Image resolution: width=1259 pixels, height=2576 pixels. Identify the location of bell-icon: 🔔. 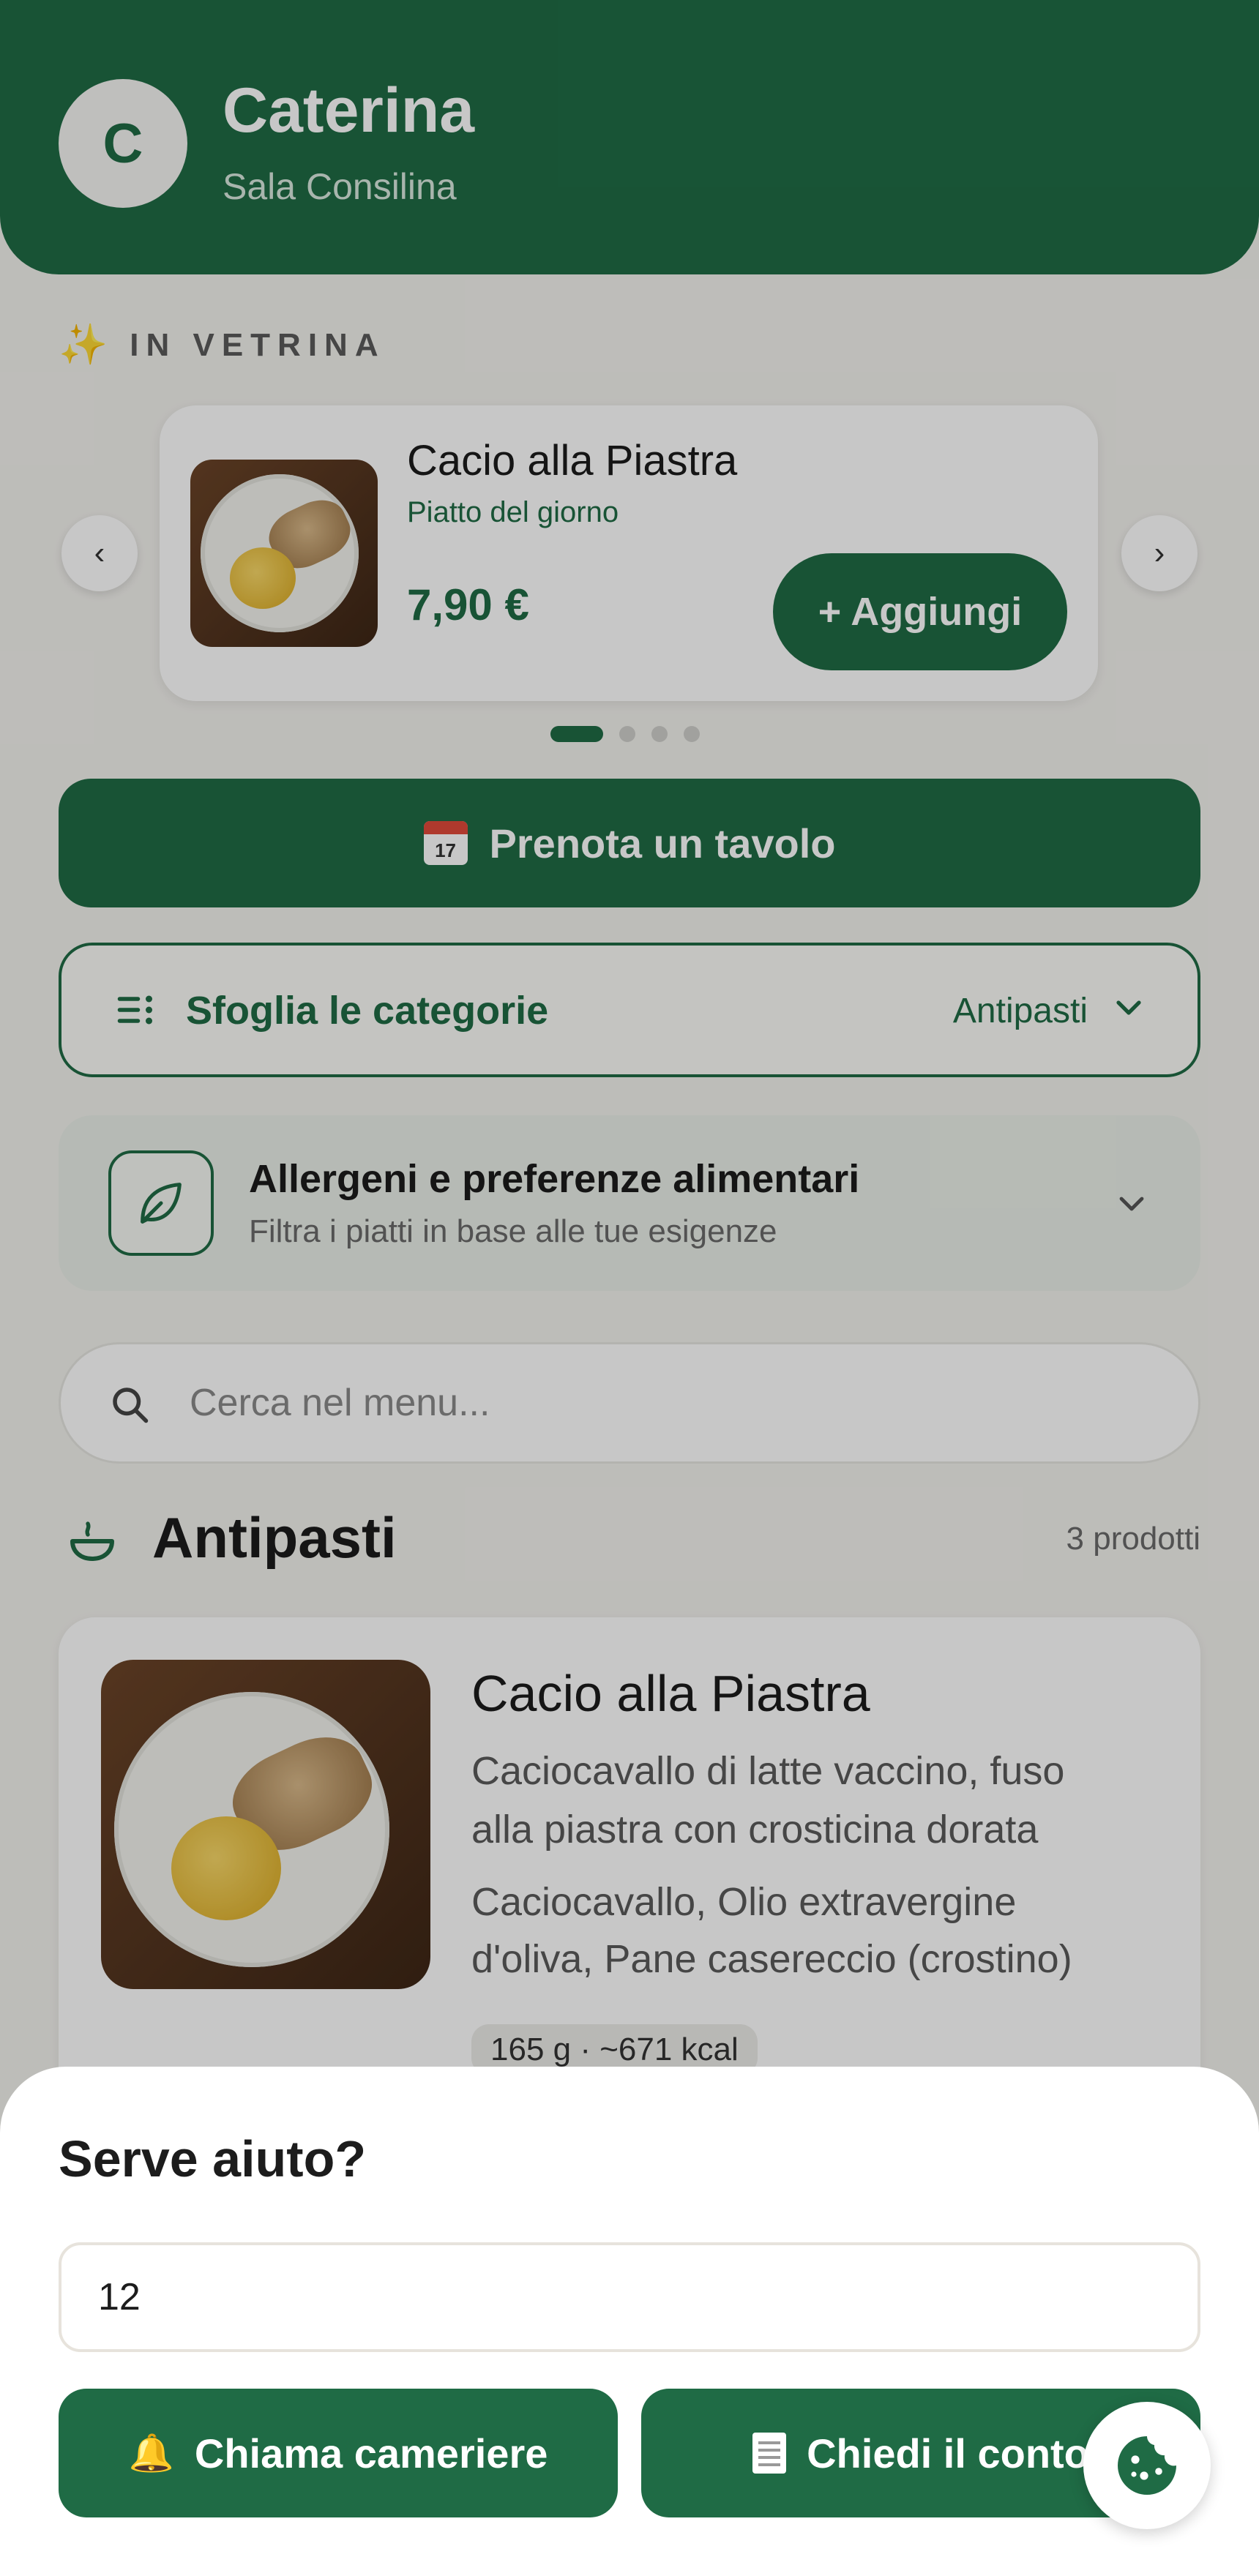
(151, 2453).